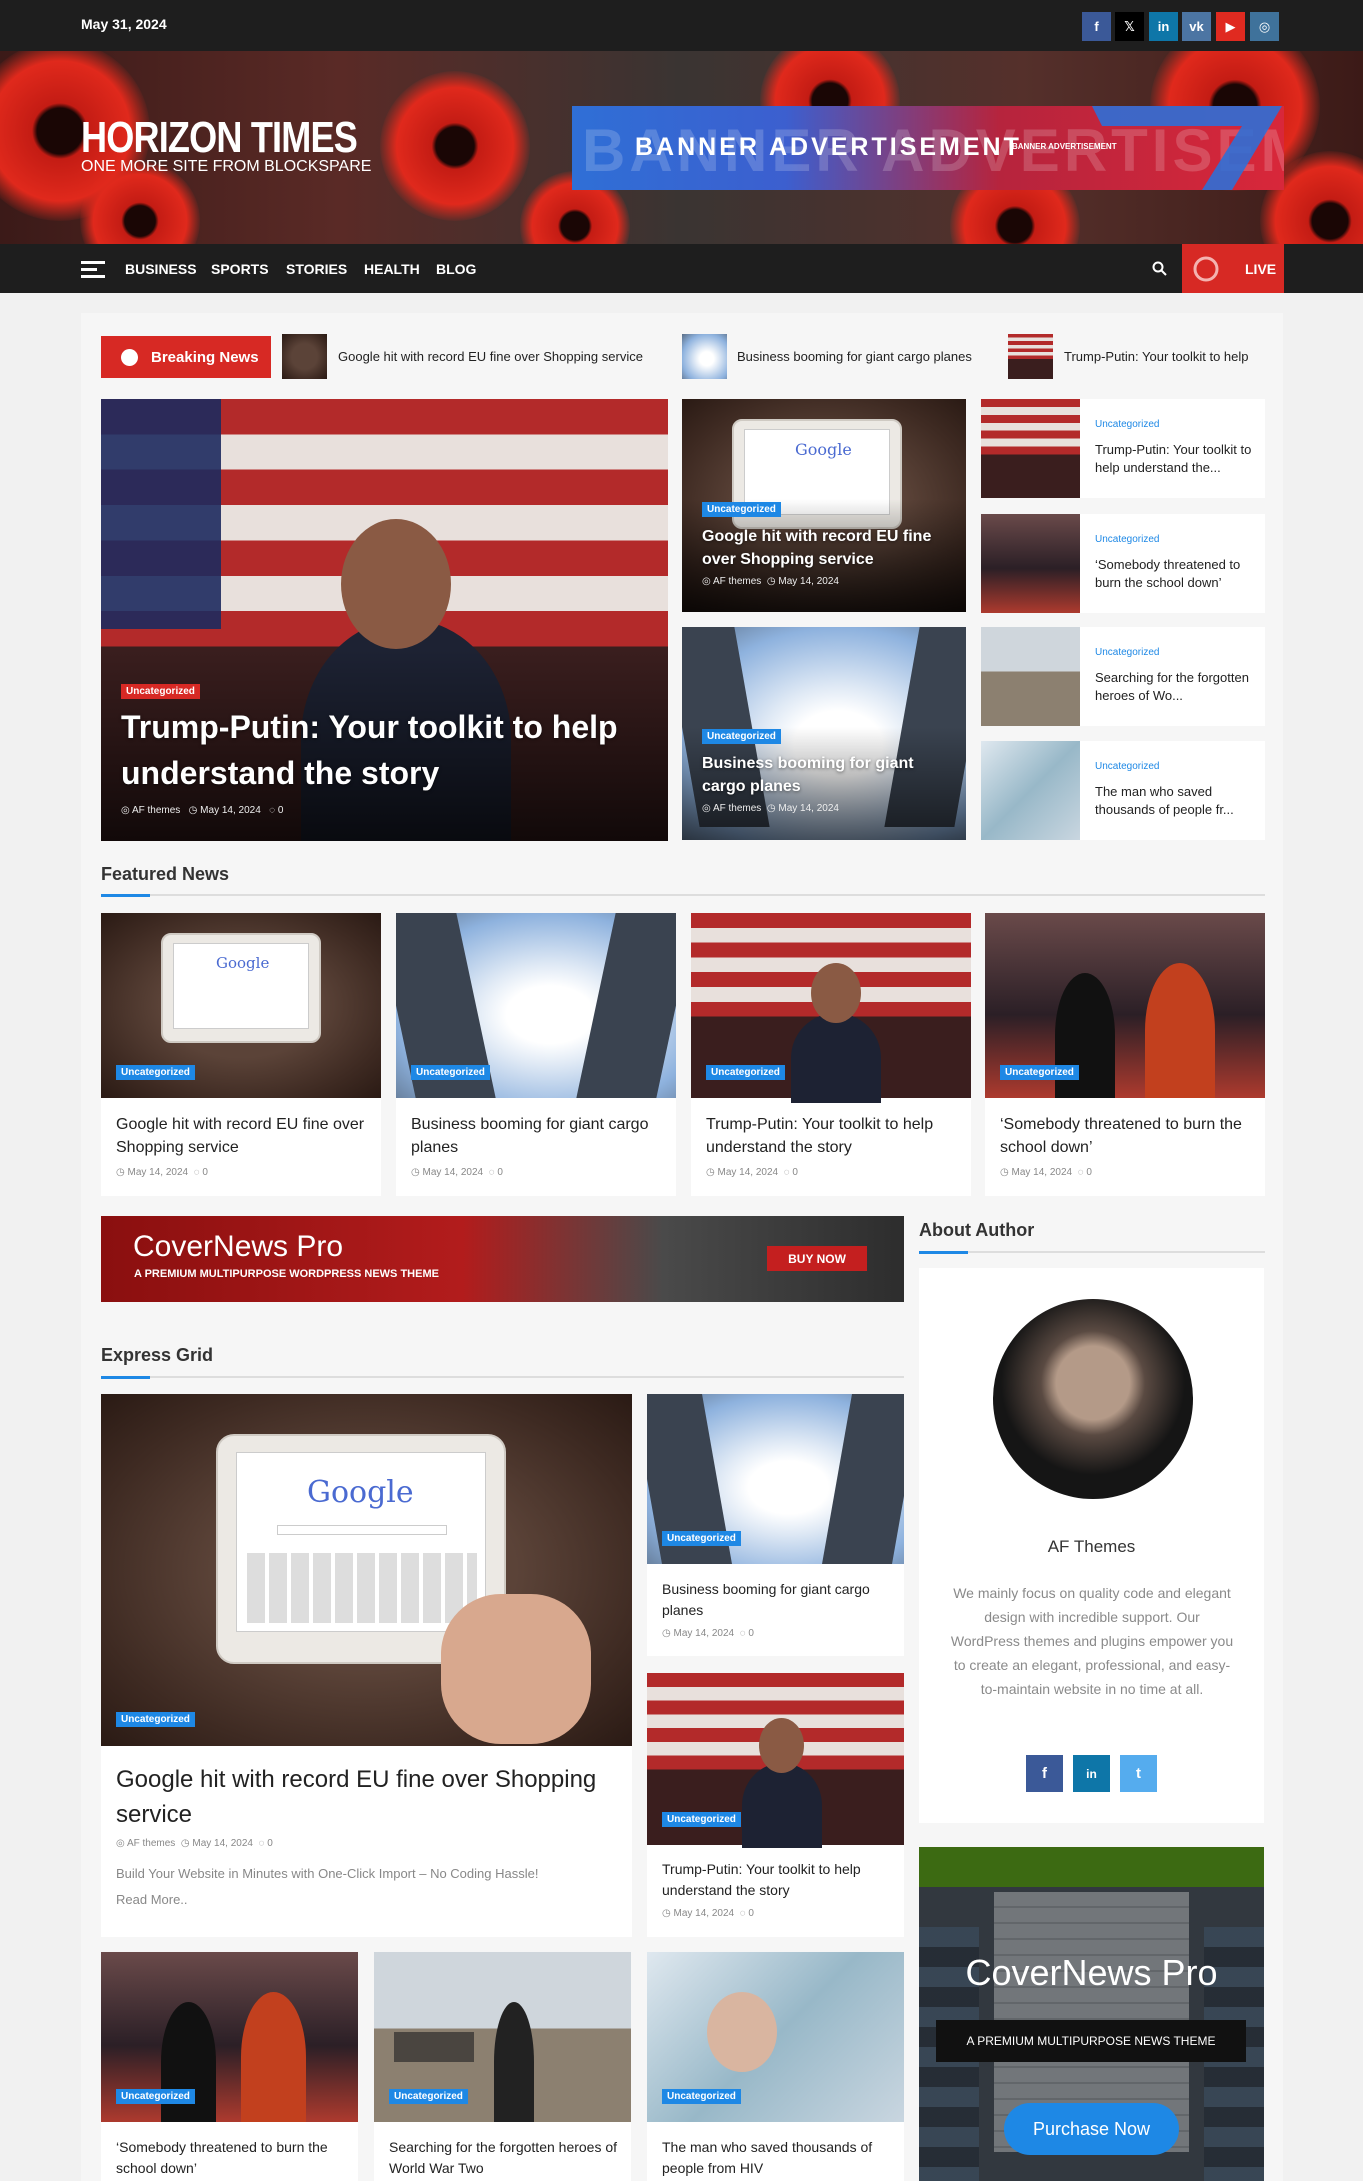 The width and height of the screenshot is (1363, 2181). Describe the element at coordinates (316, 269) in the screenshot. I see `nav-stories: STORIES` at that location.